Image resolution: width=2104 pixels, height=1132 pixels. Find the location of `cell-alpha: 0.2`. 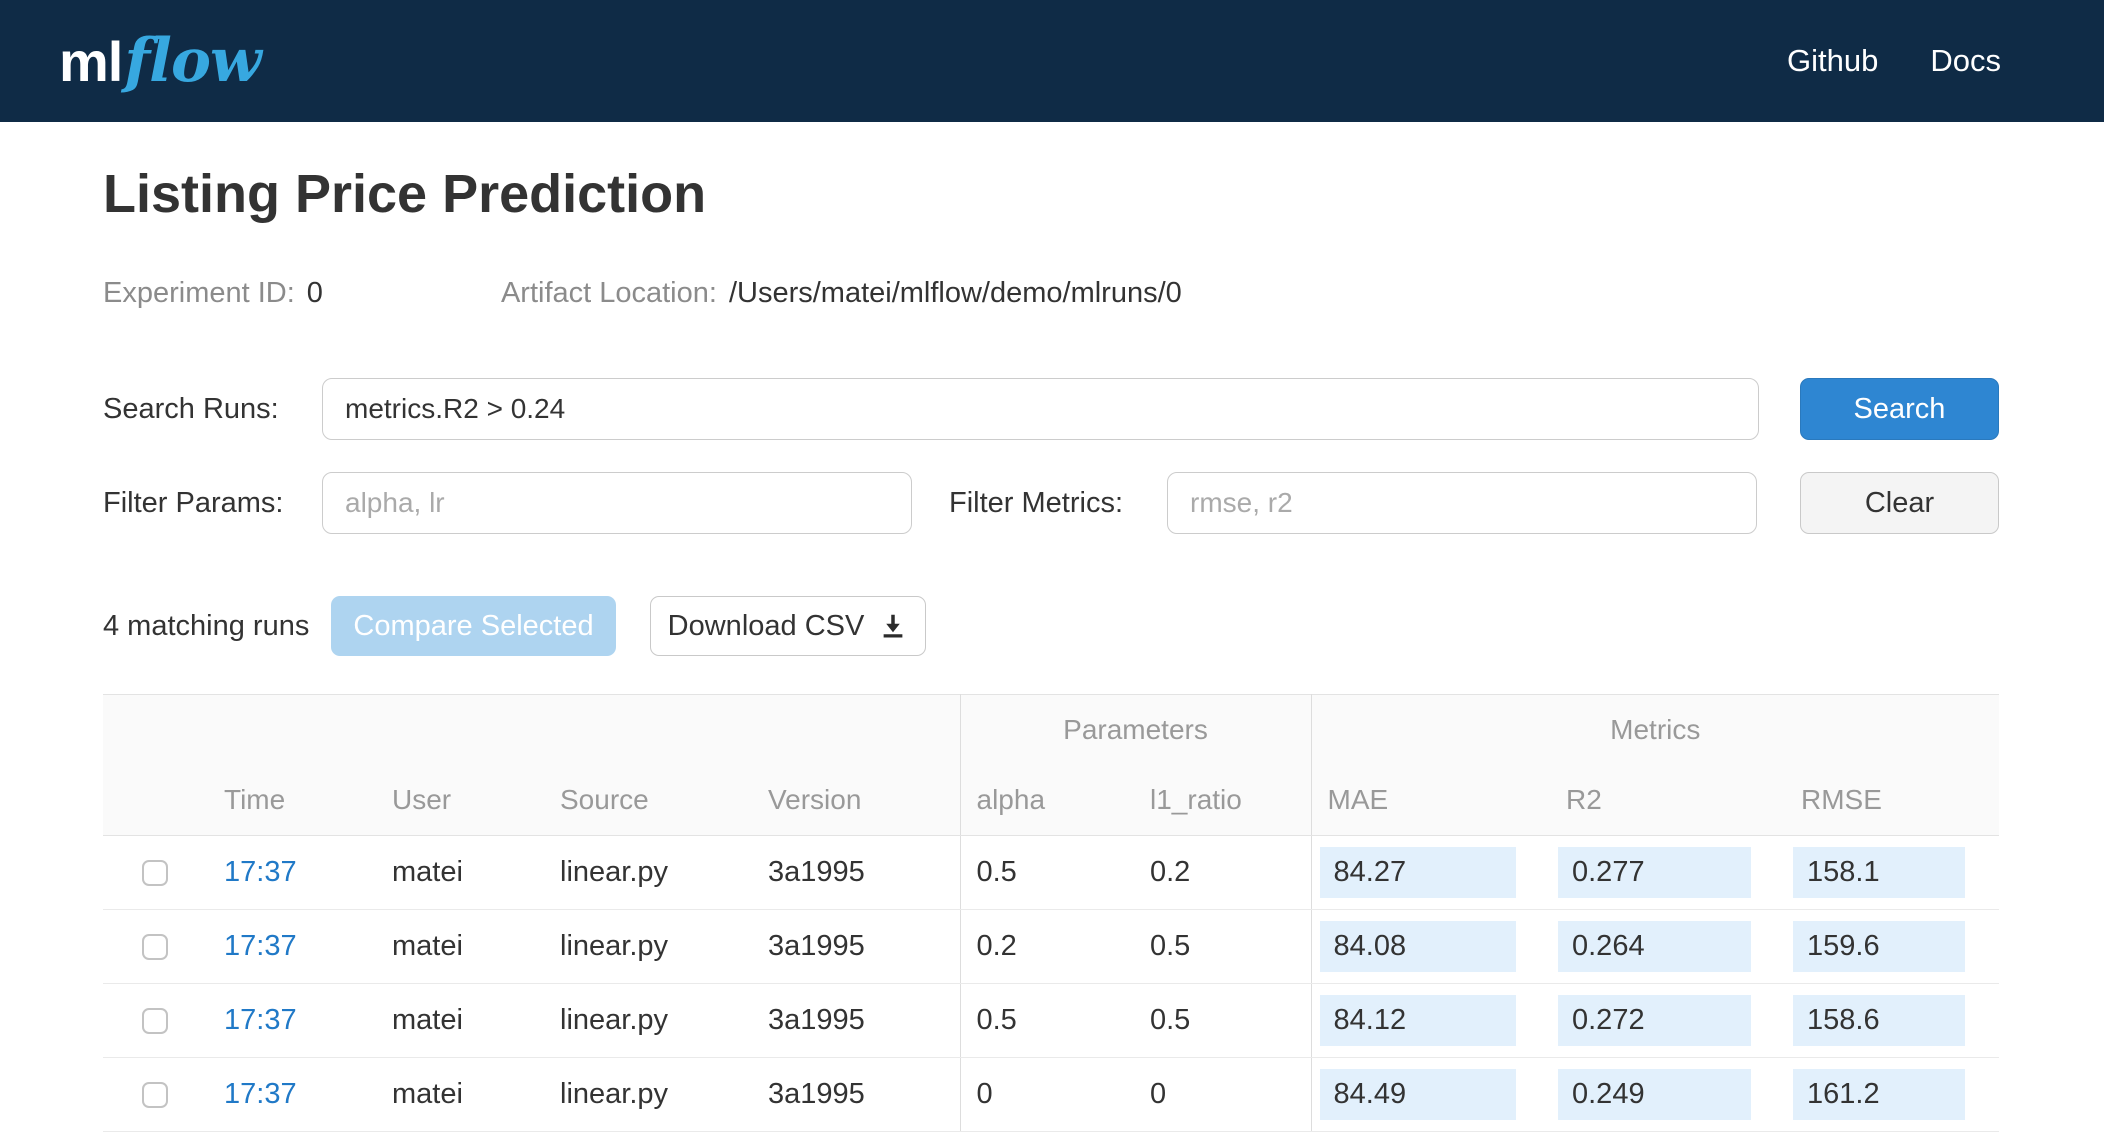

cell-alpha: 0.2 is located at coordinates (1046, 946).